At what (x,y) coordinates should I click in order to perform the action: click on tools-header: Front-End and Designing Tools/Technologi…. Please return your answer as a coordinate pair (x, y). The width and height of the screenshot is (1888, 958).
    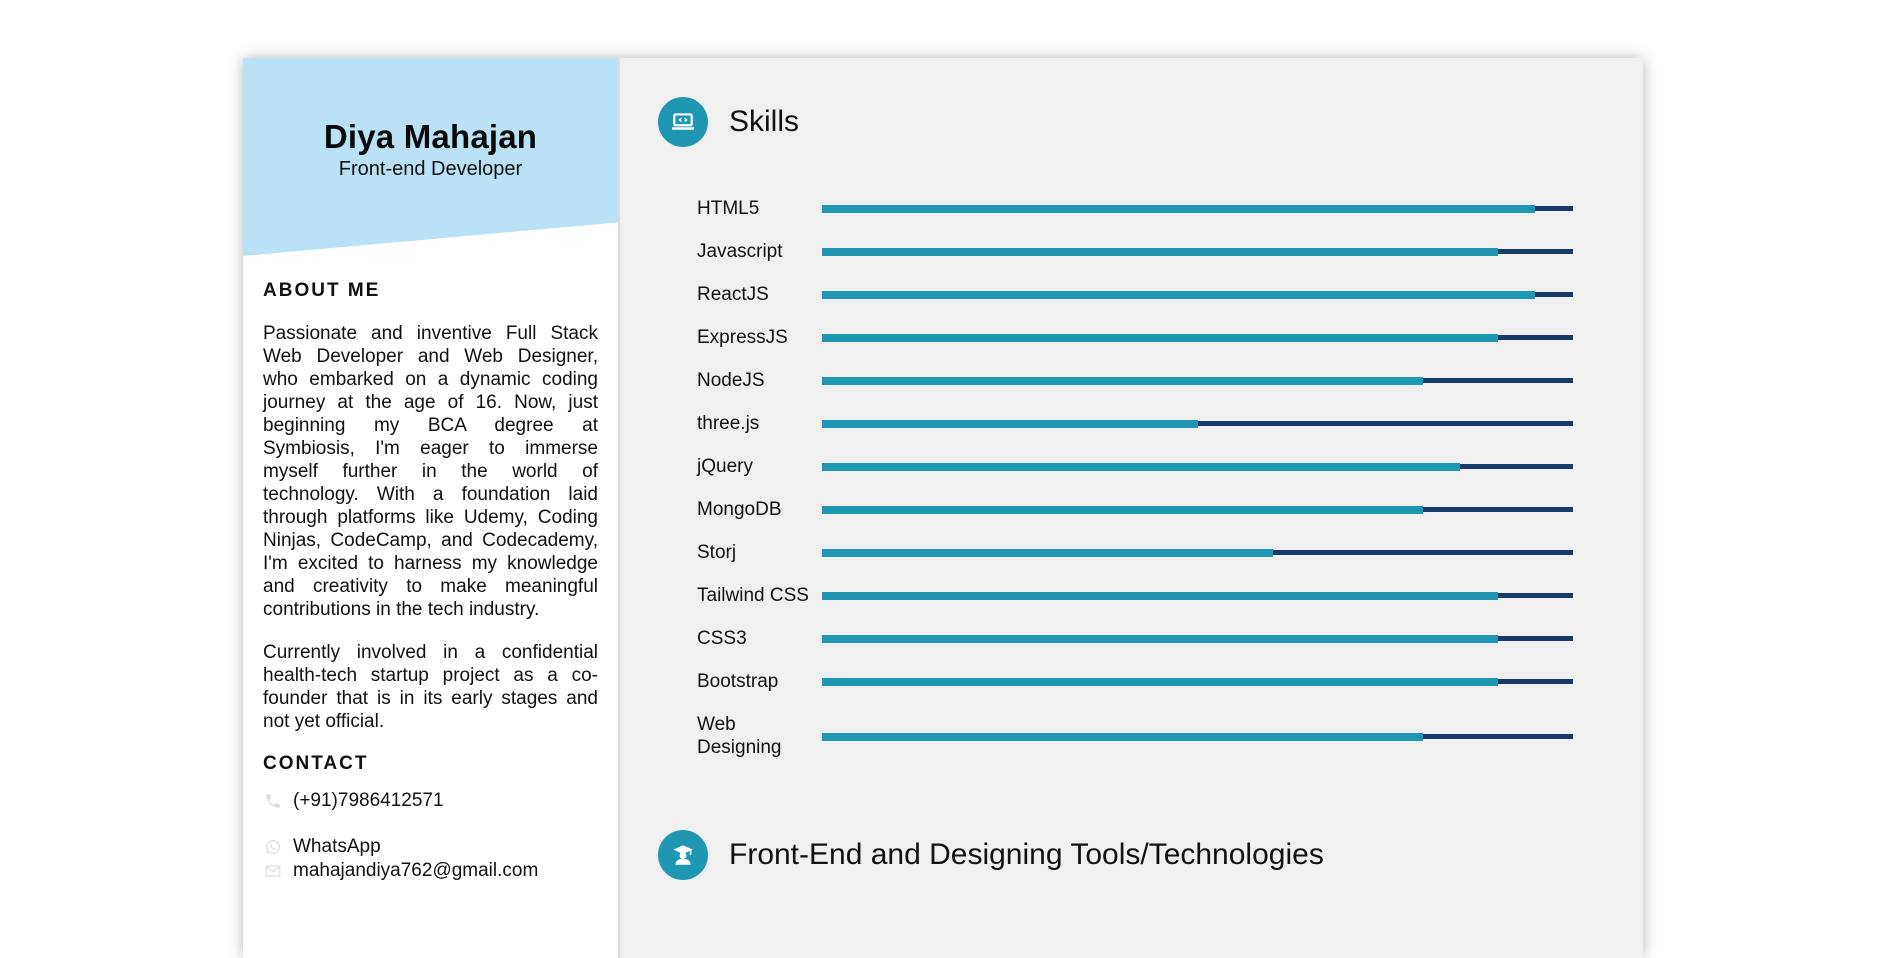
    Looking at the image, I should click on (991, 855).